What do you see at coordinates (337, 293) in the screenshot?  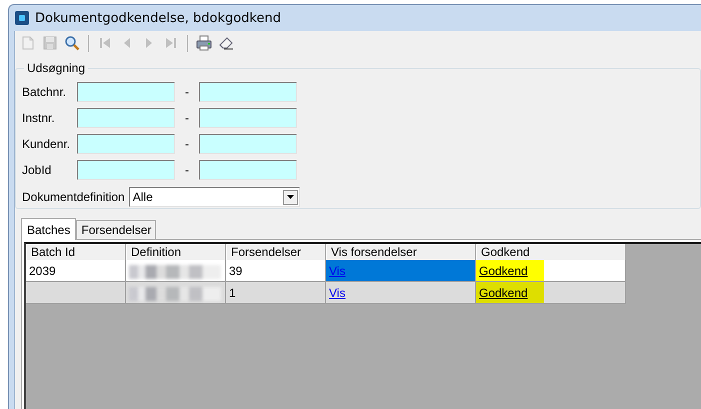 I see `view-link: Vis` at bounding box center [337, 293].